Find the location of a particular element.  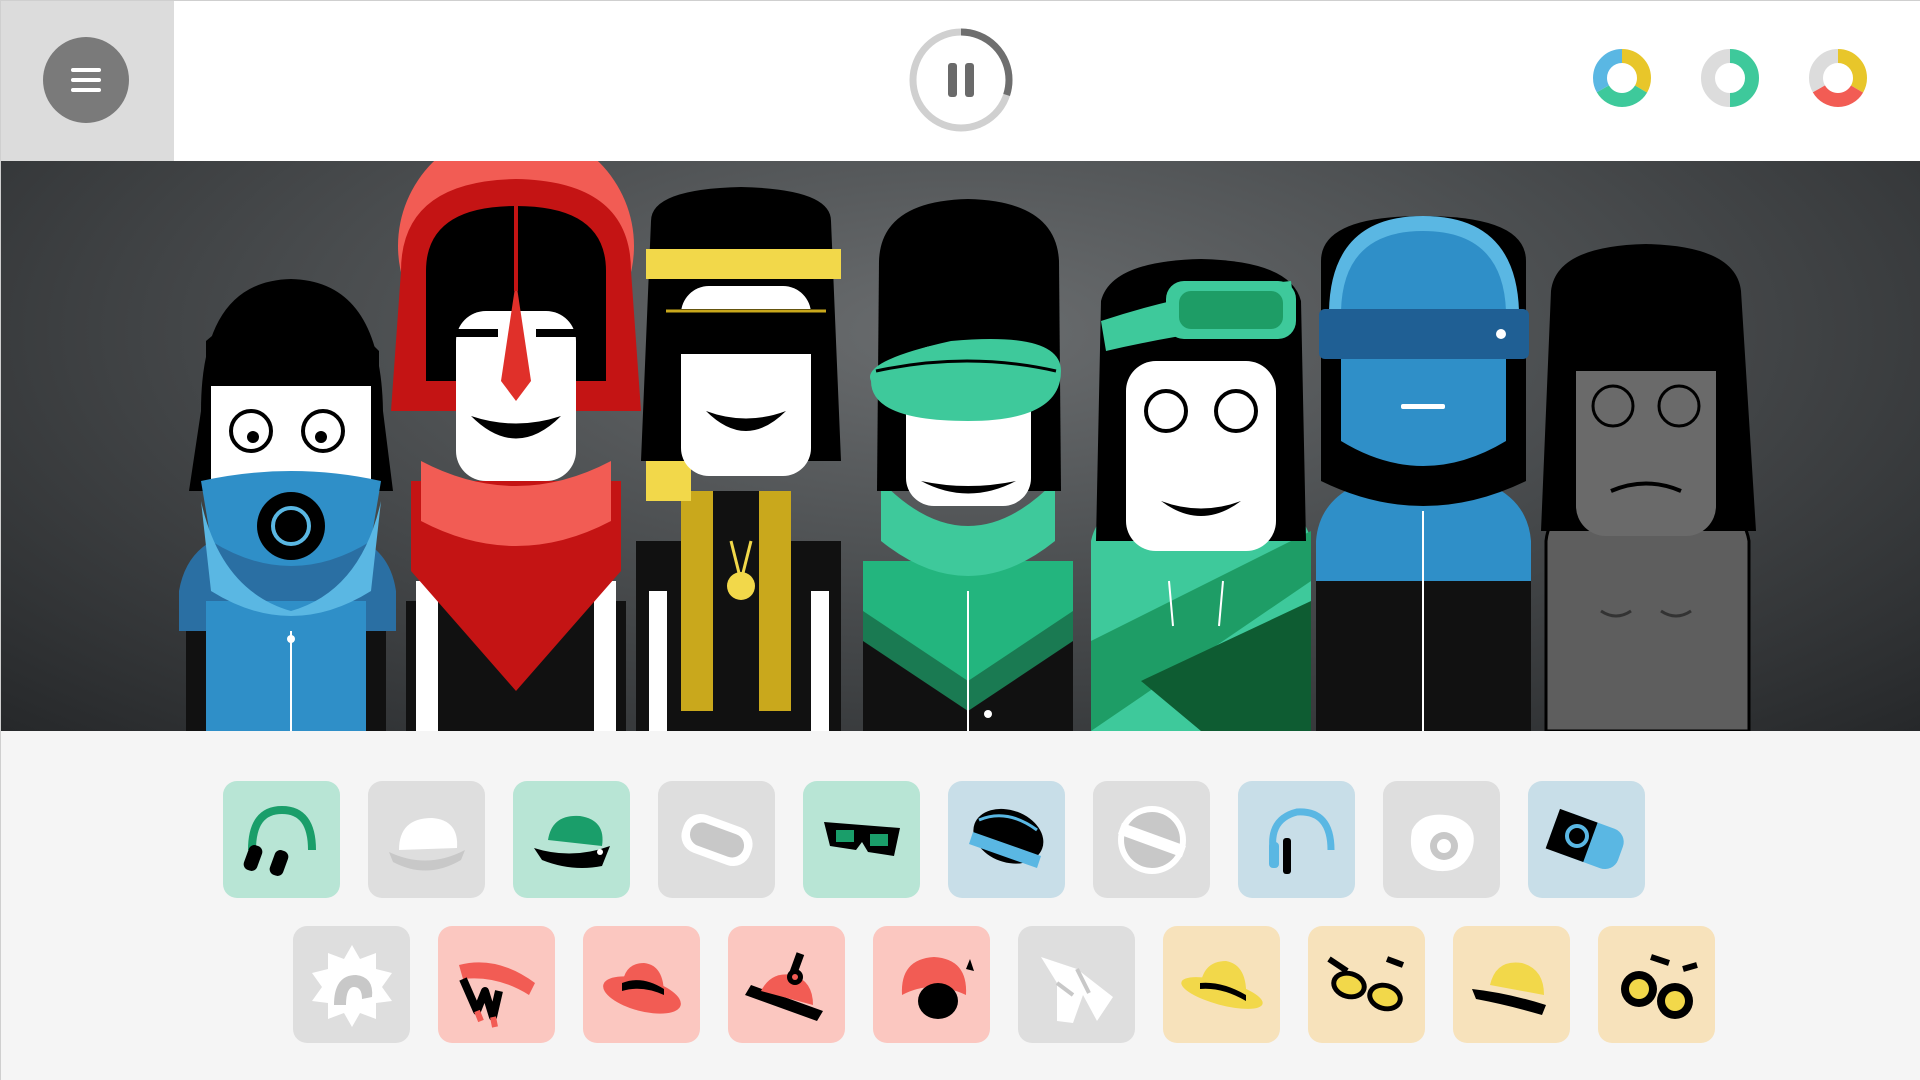

palette-tile-blue-headphones is located at coordinates (1296, 839).